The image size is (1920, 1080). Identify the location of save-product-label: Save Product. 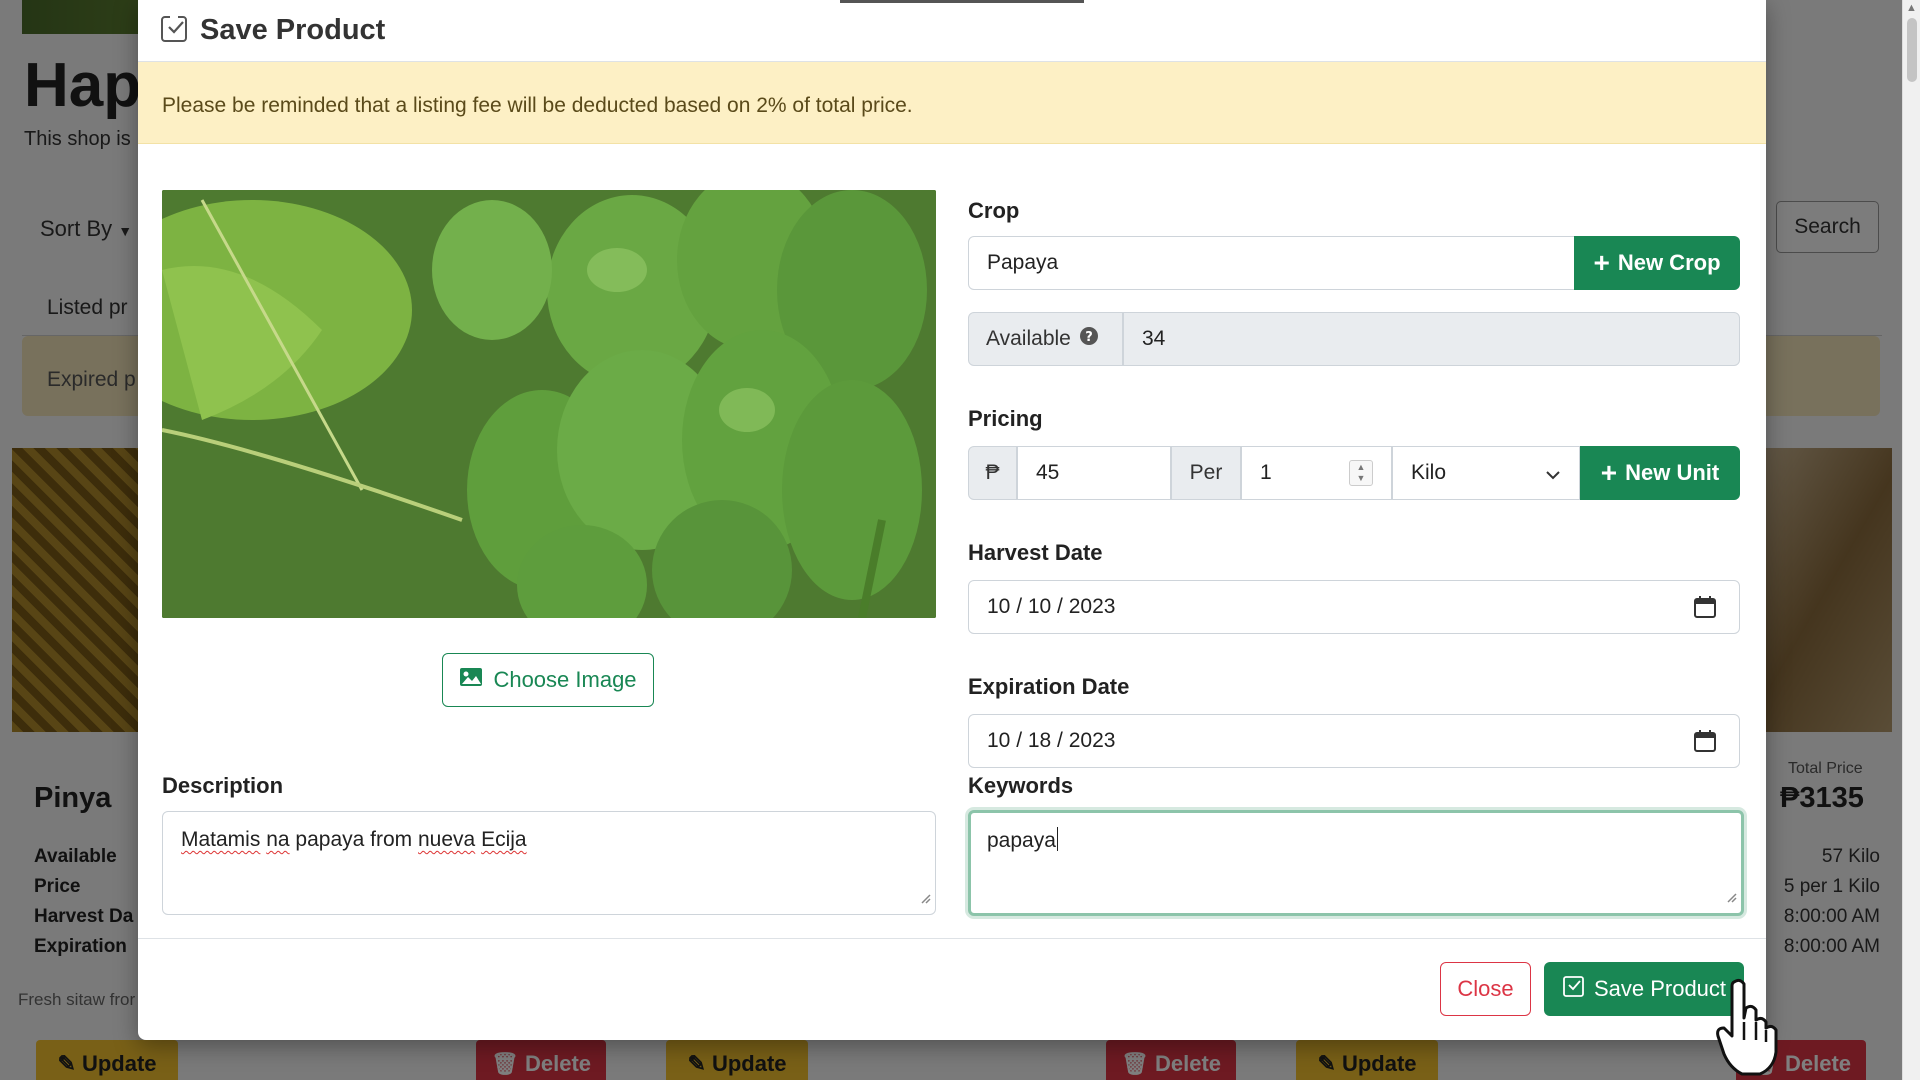
(1660, 988).